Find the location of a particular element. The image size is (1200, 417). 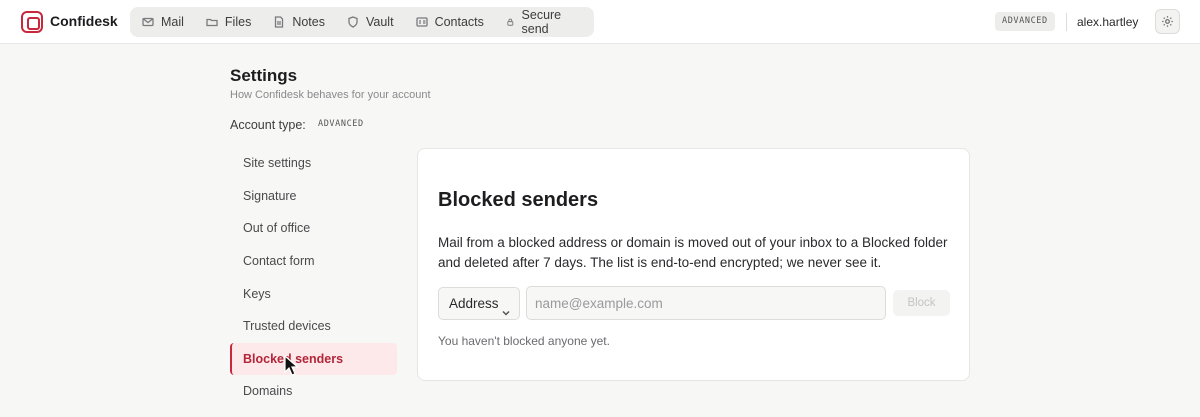

sidebar-item-out-of-office: Out of office is located at coordinates (313, 228).